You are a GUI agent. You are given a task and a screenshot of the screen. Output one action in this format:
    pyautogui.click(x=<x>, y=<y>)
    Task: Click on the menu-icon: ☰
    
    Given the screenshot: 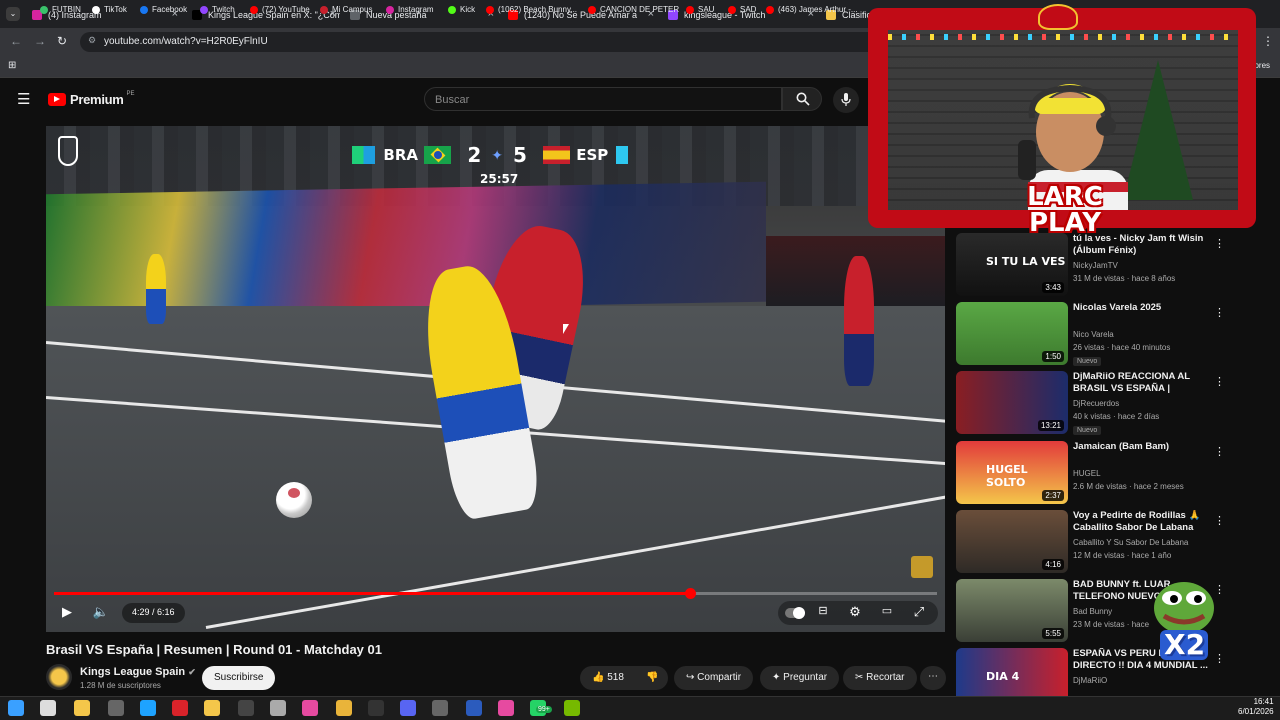 What is the action you would take?
    pyautogui.click(x=23, y=99)
    